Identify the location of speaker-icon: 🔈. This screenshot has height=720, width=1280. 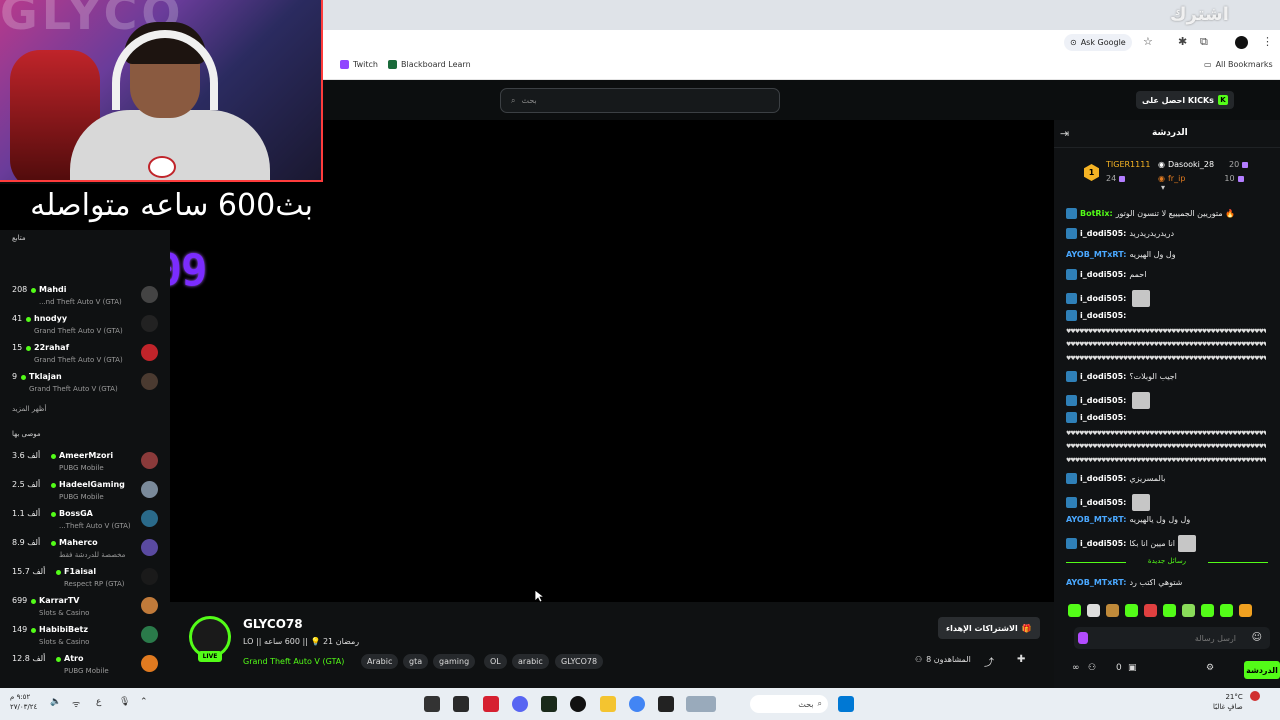
(55, 702).